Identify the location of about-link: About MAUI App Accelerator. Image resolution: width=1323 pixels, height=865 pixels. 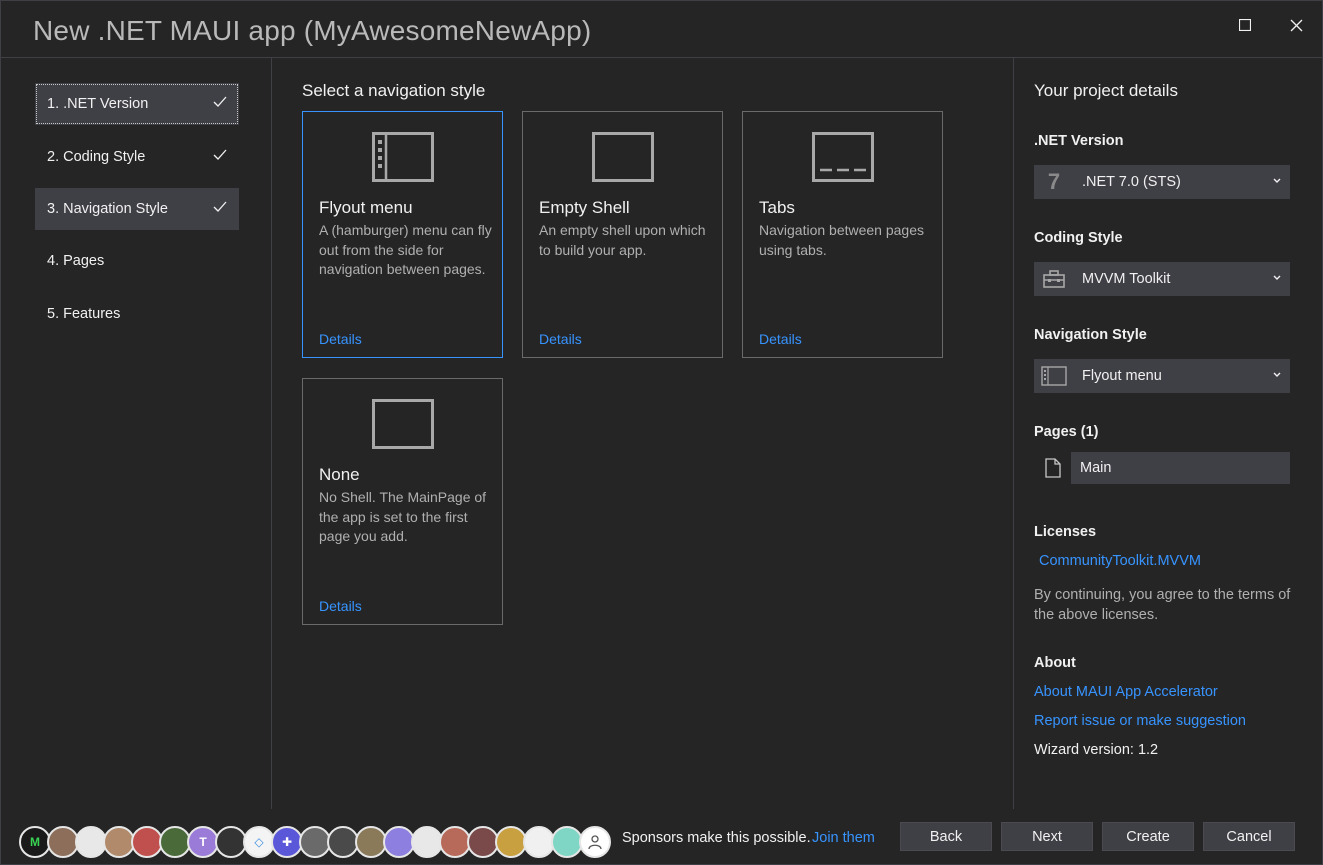
(1126, 692).